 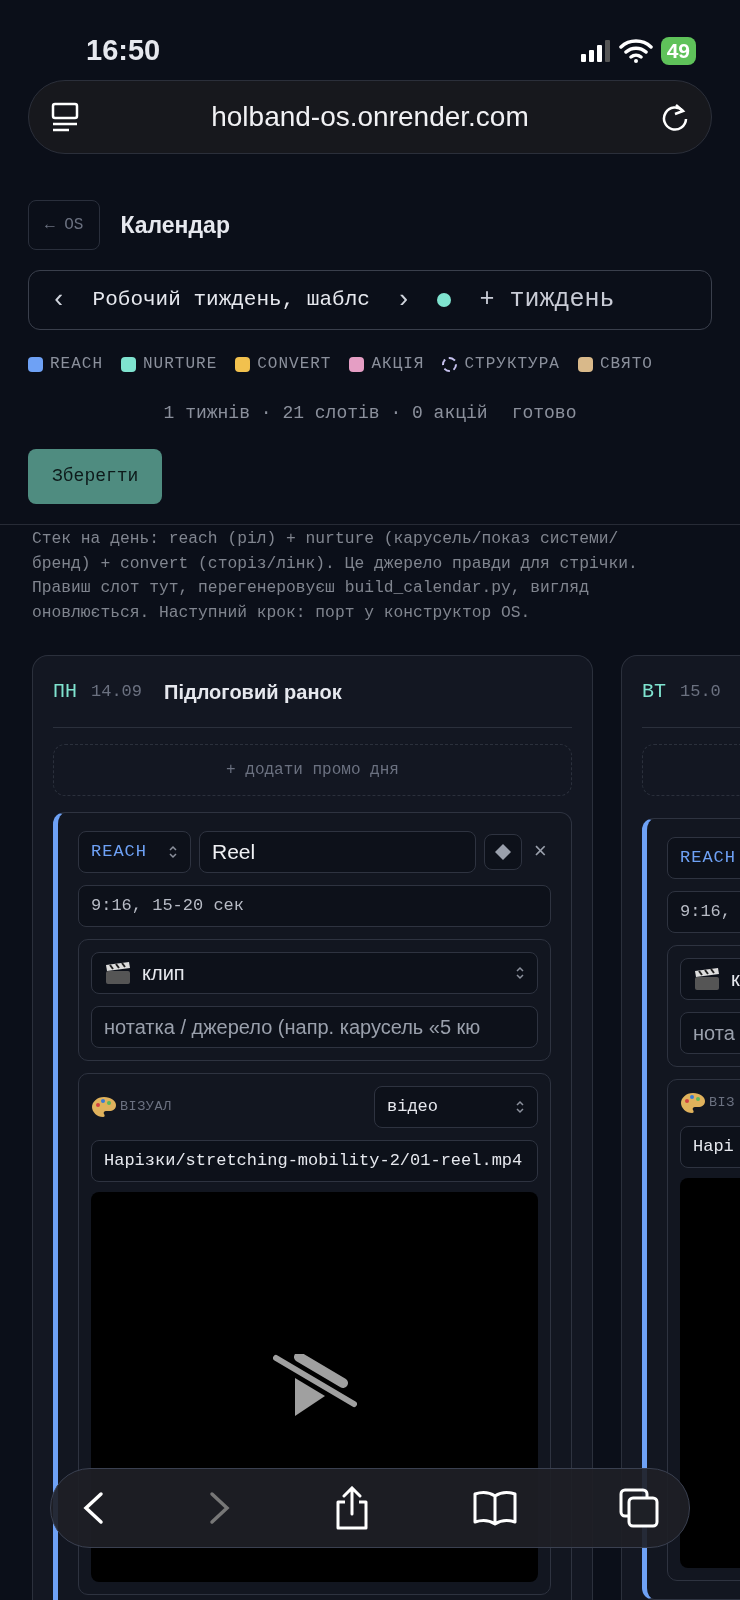 I want to click on legend-label: REACH, so click(x=76, y=364).